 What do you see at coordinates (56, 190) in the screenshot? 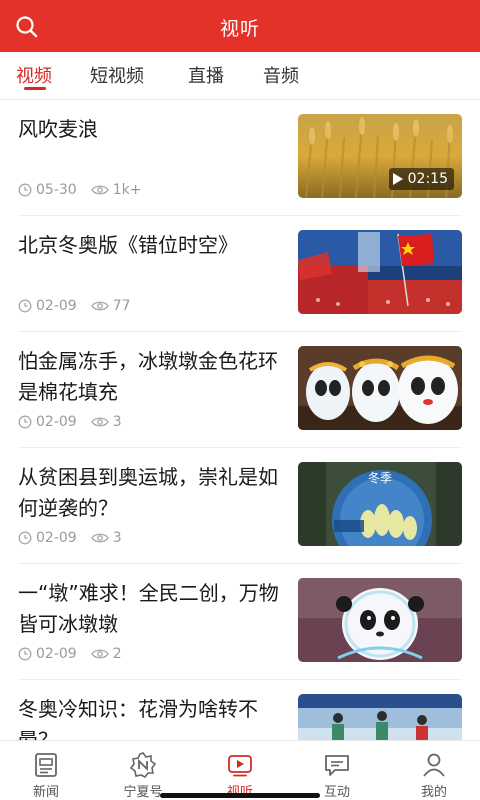
I see `item-date: 05-30` at bounding box center [56, 190].